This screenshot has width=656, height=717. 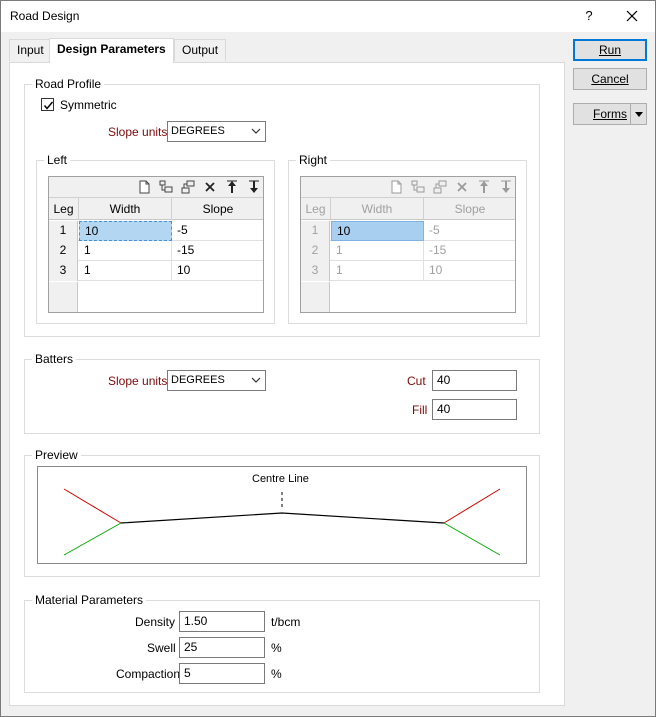 What do you see at coordinates (472, 539) in the screenshot?
I see `right-fill-batter` at bounding box center [472, 539].